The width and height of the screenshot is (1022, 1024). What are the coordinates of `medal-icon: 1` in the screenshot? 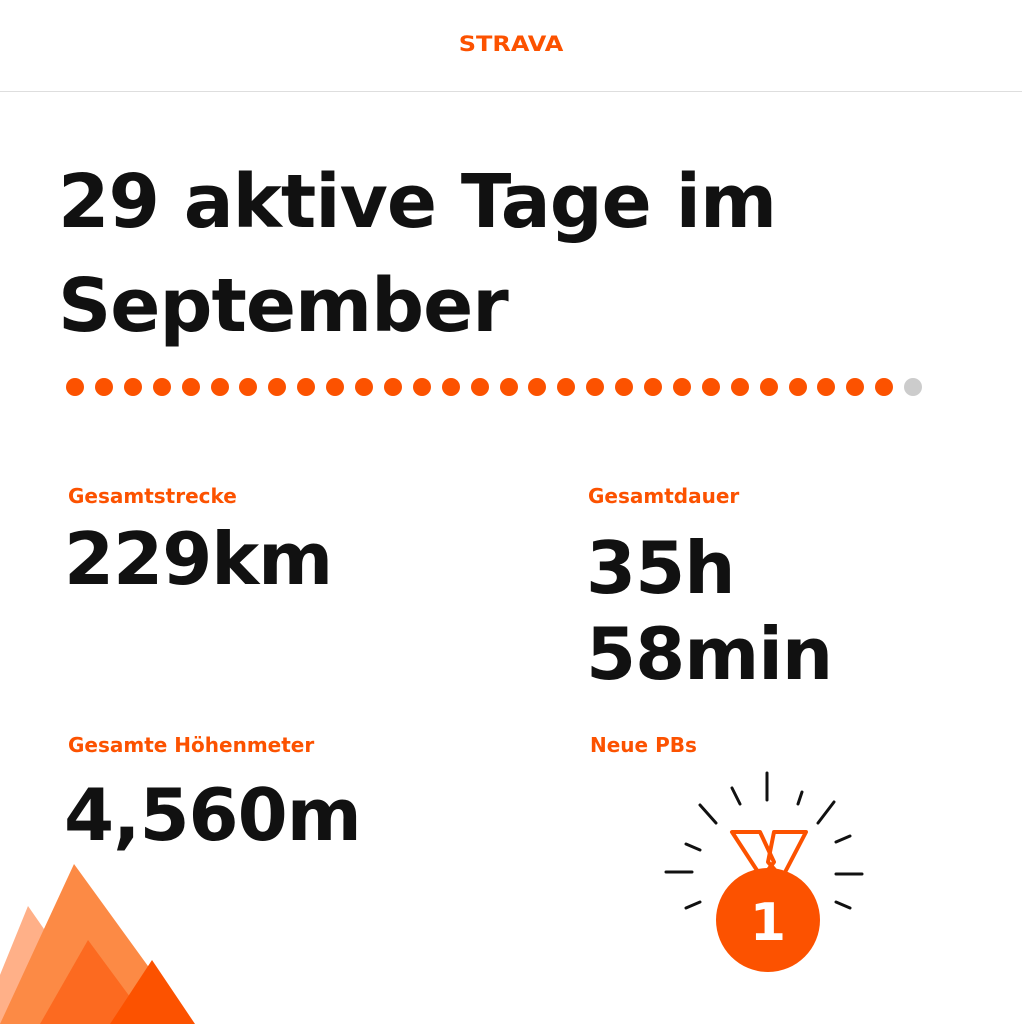 It's located at (764, 871).